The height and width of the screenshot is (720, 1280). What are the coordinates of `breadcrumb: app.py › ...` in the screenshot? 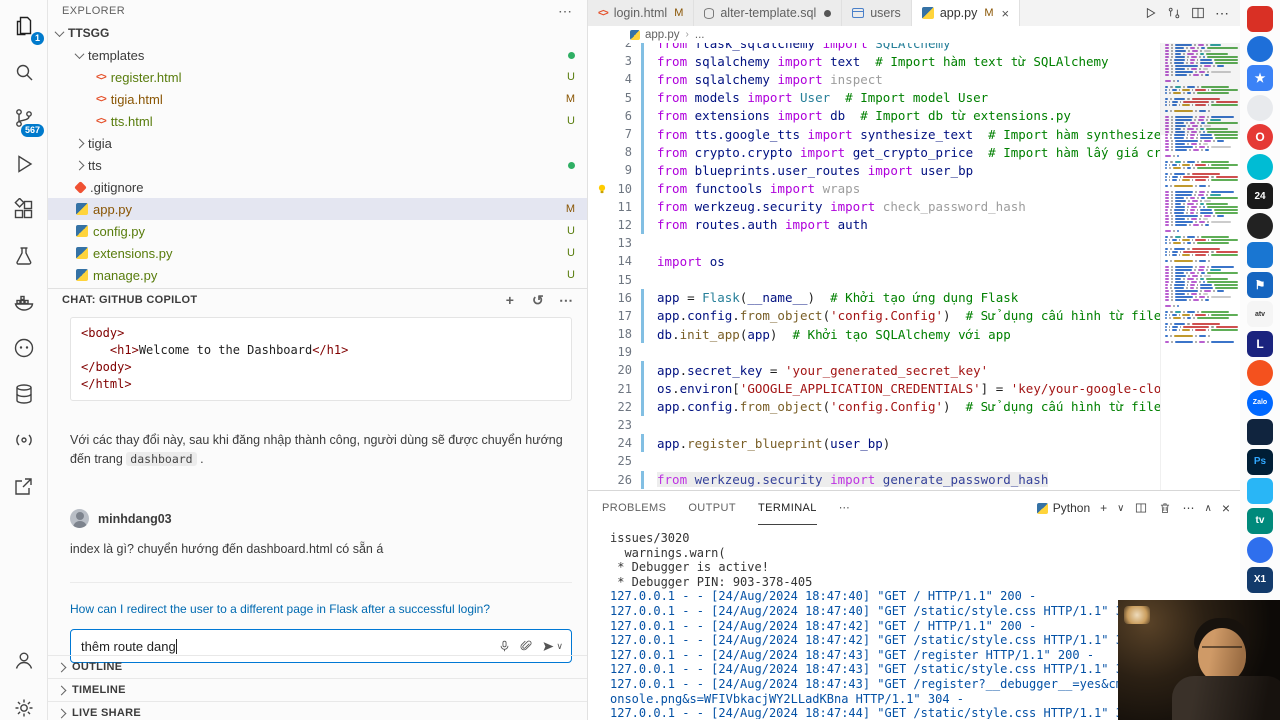 It's located at (914, 34).